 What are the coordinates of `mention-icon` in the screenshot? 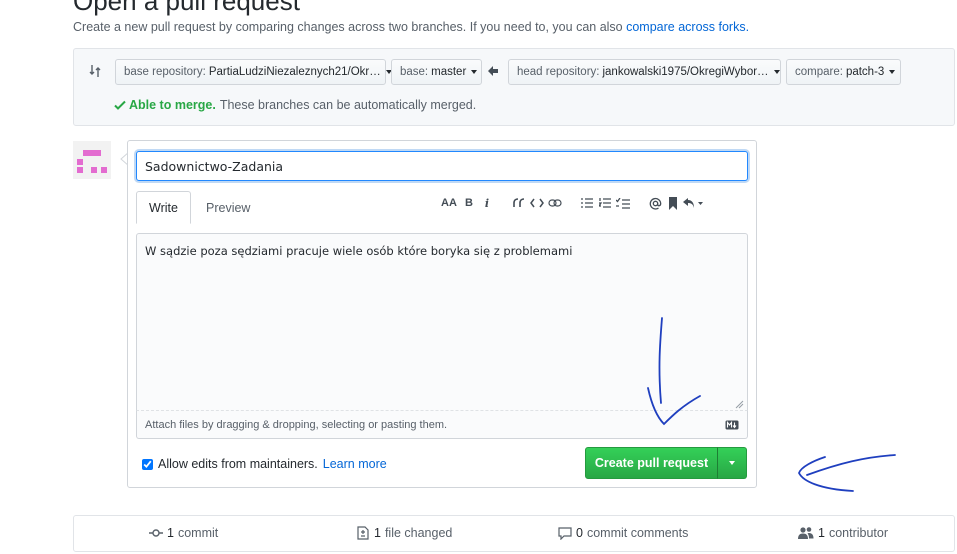 It's located at (655, 203).